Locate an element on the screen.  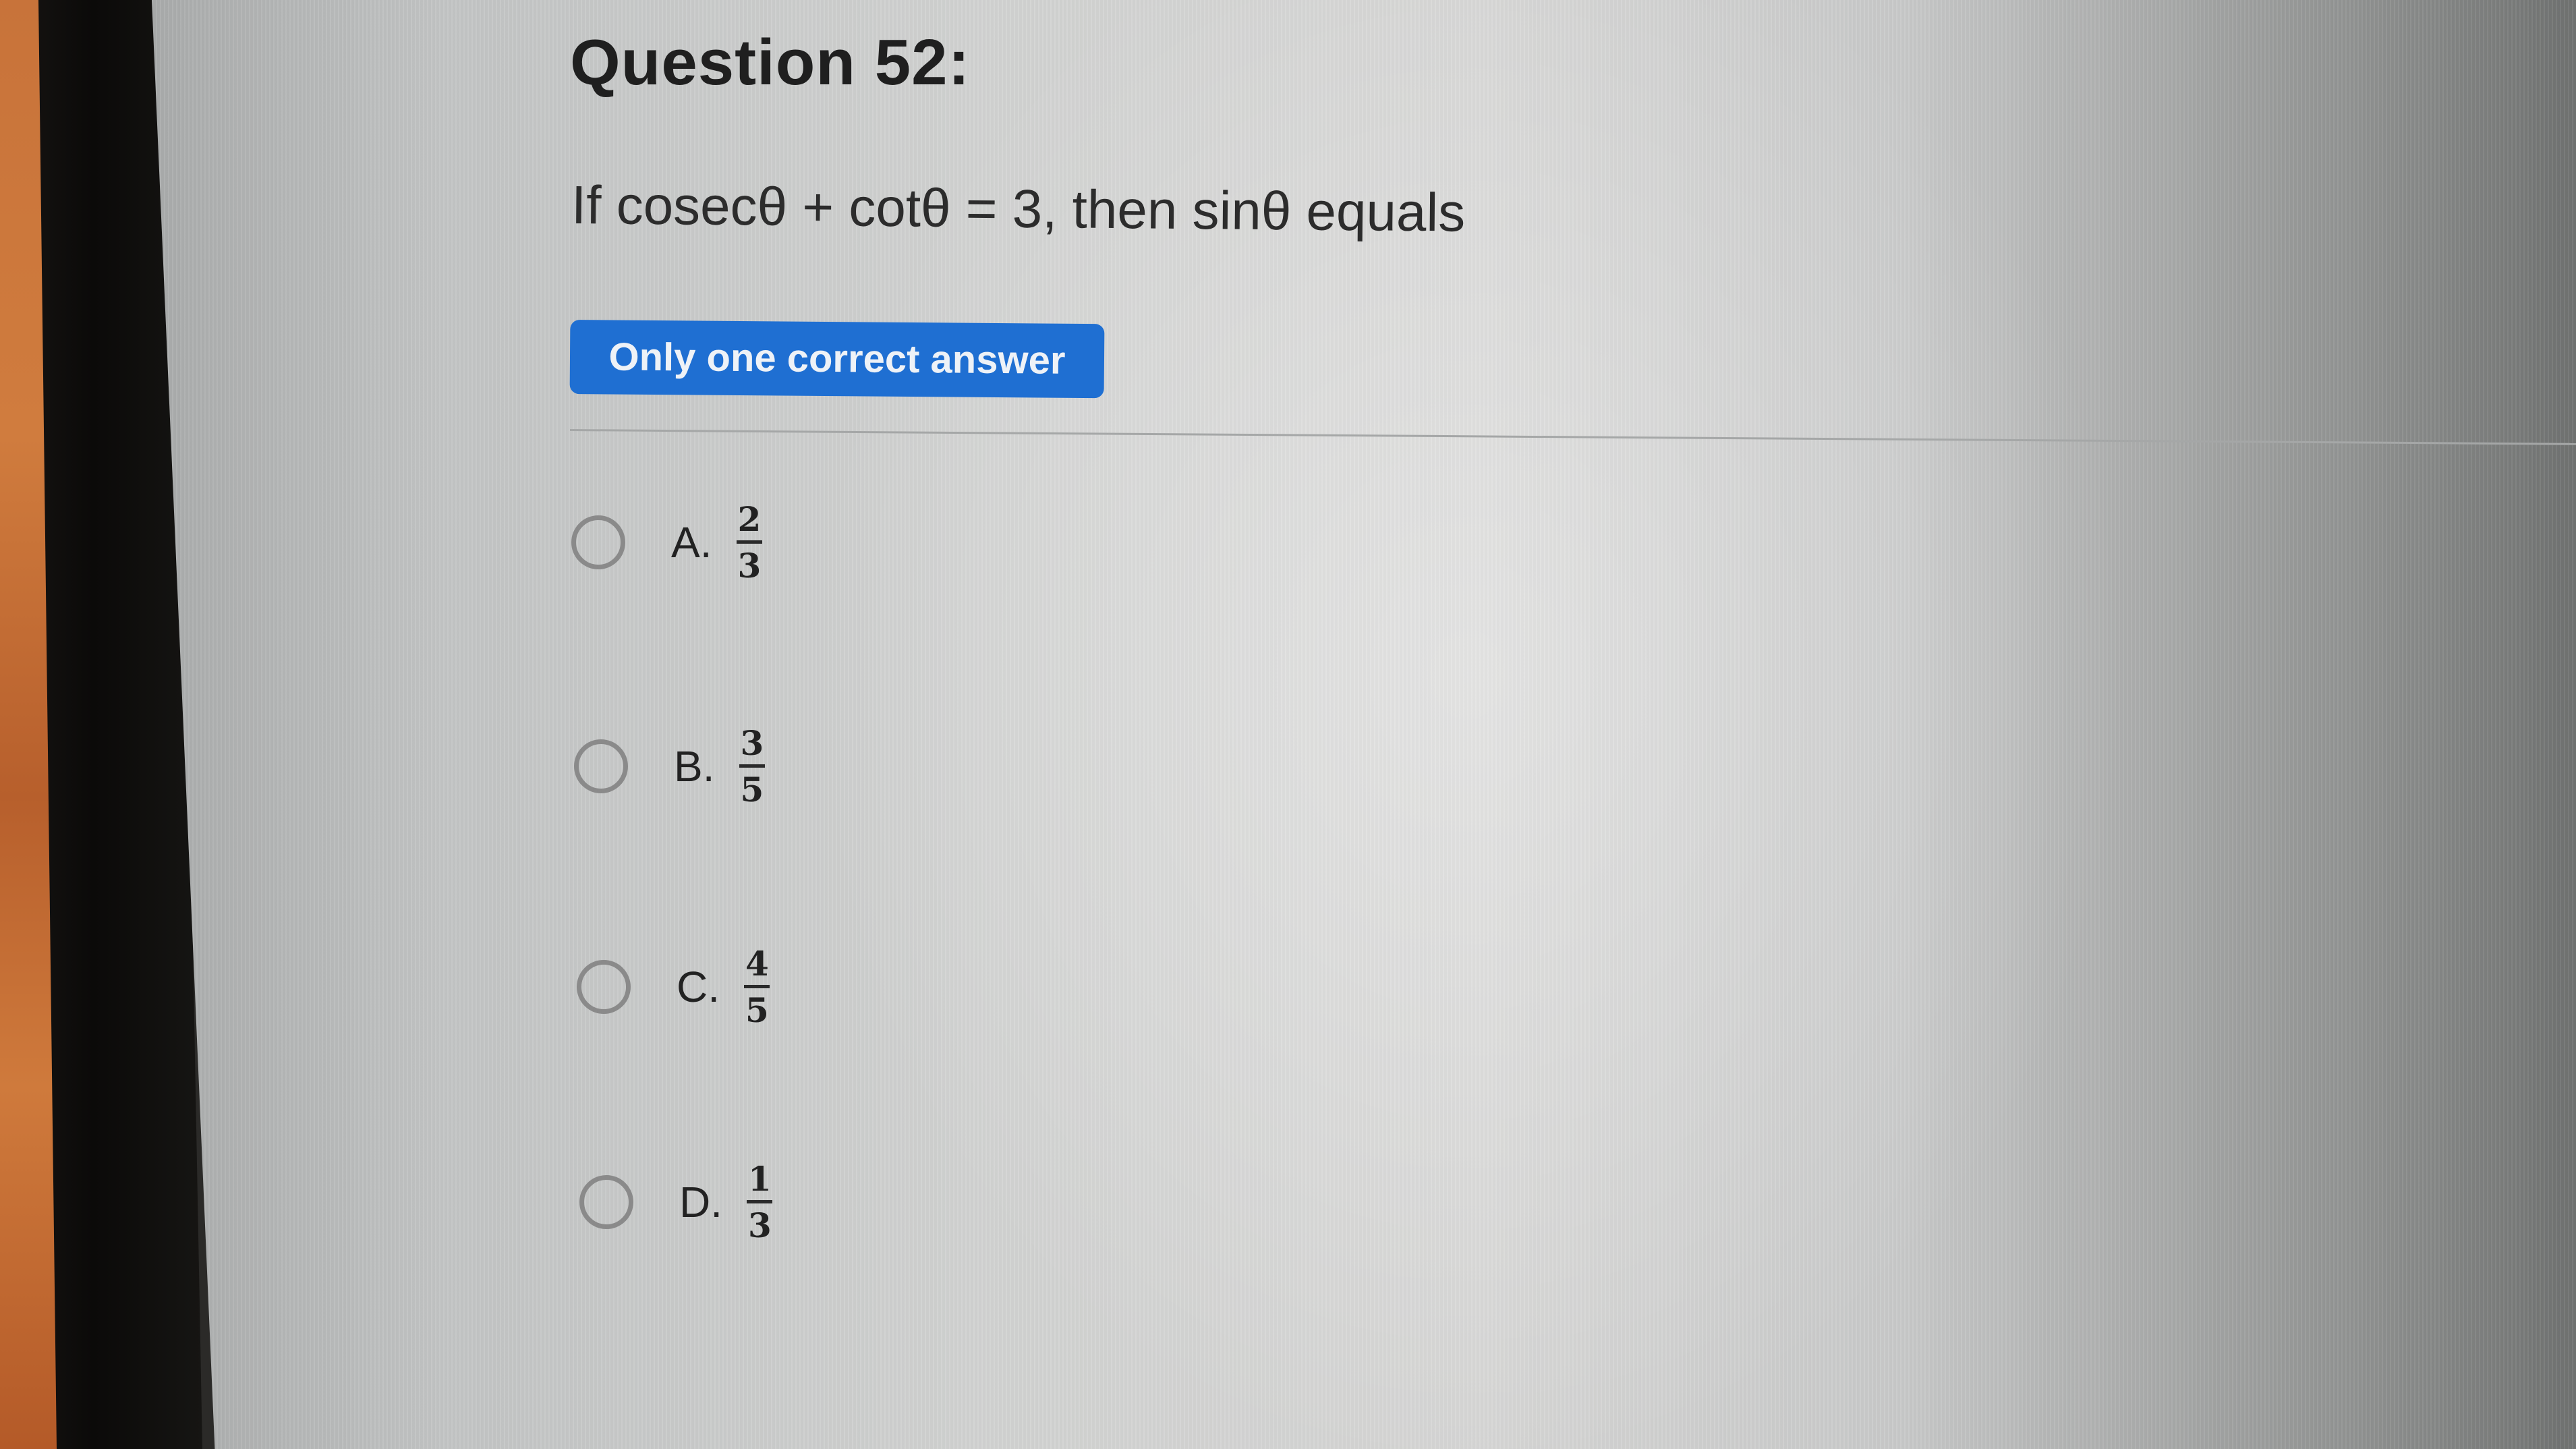
option-d: D. 1 3 is located at coordinates (676, 1202).